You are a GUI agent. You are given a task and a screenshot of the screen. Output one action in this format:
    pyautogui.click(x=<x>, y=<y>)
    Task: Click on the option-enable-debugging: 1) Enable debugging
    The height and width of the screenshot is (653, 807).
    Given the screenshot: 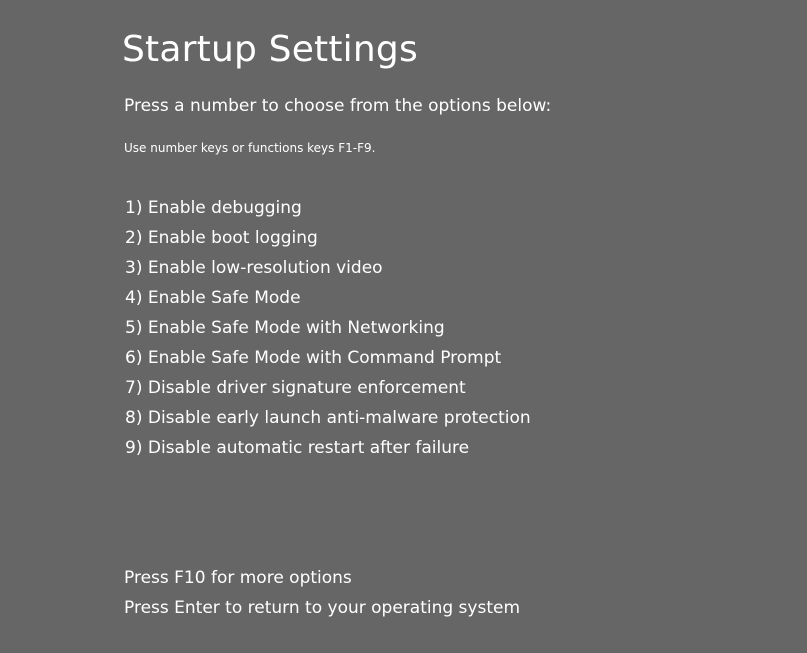 What is the action you would take?
    pyautogui.click(x=328, y=208)
    